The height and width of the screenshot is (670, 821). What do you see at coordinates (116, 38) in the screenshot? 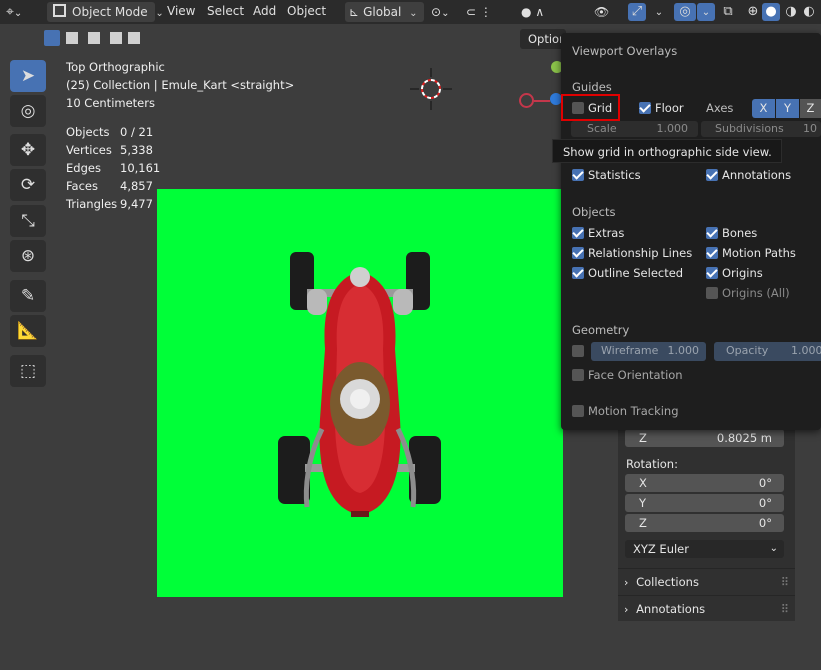
I see `select-invert-icon` at bounding box center [116, 38].